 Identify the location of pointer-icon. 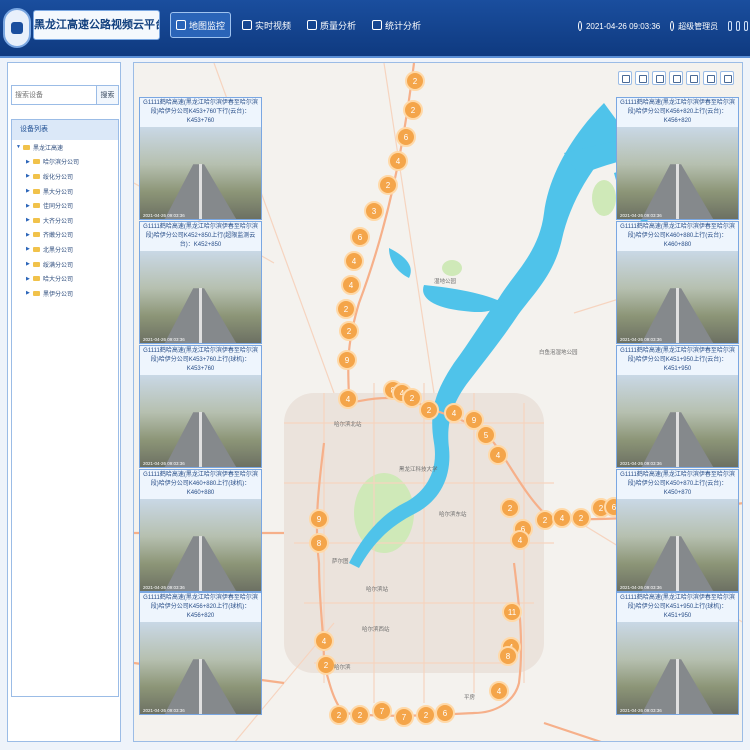
(693, 78).